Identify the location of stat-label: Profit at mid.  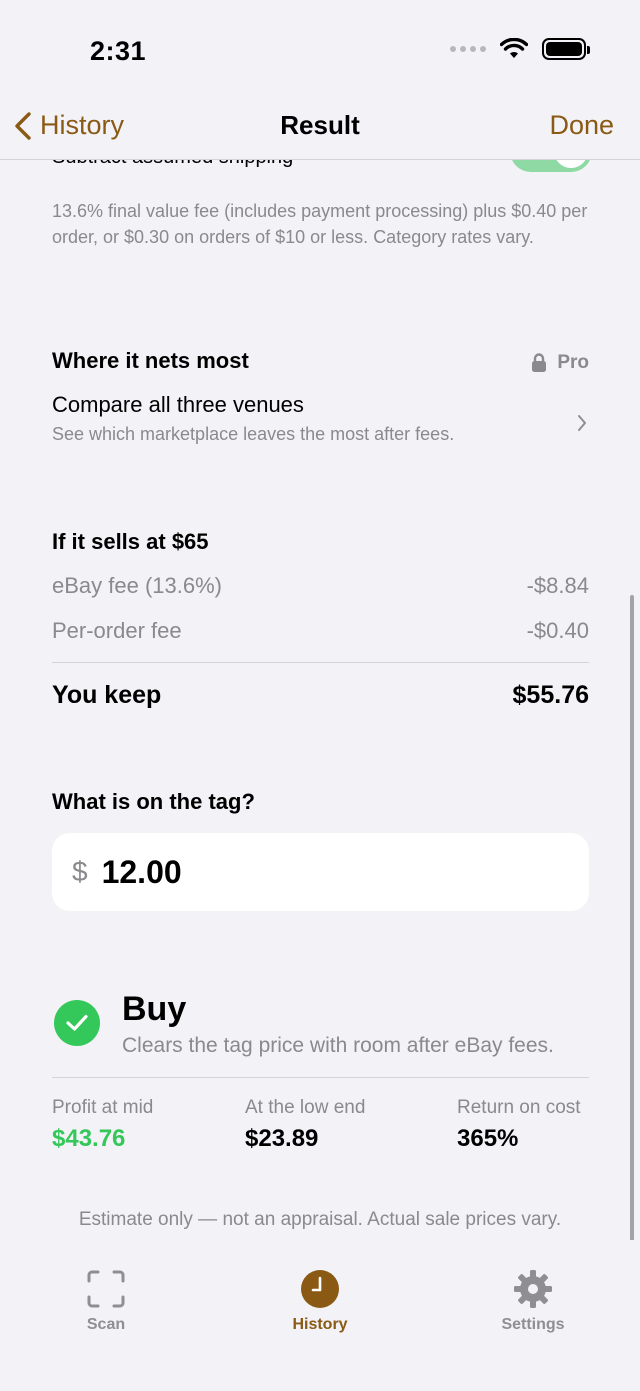
(103, 1107).